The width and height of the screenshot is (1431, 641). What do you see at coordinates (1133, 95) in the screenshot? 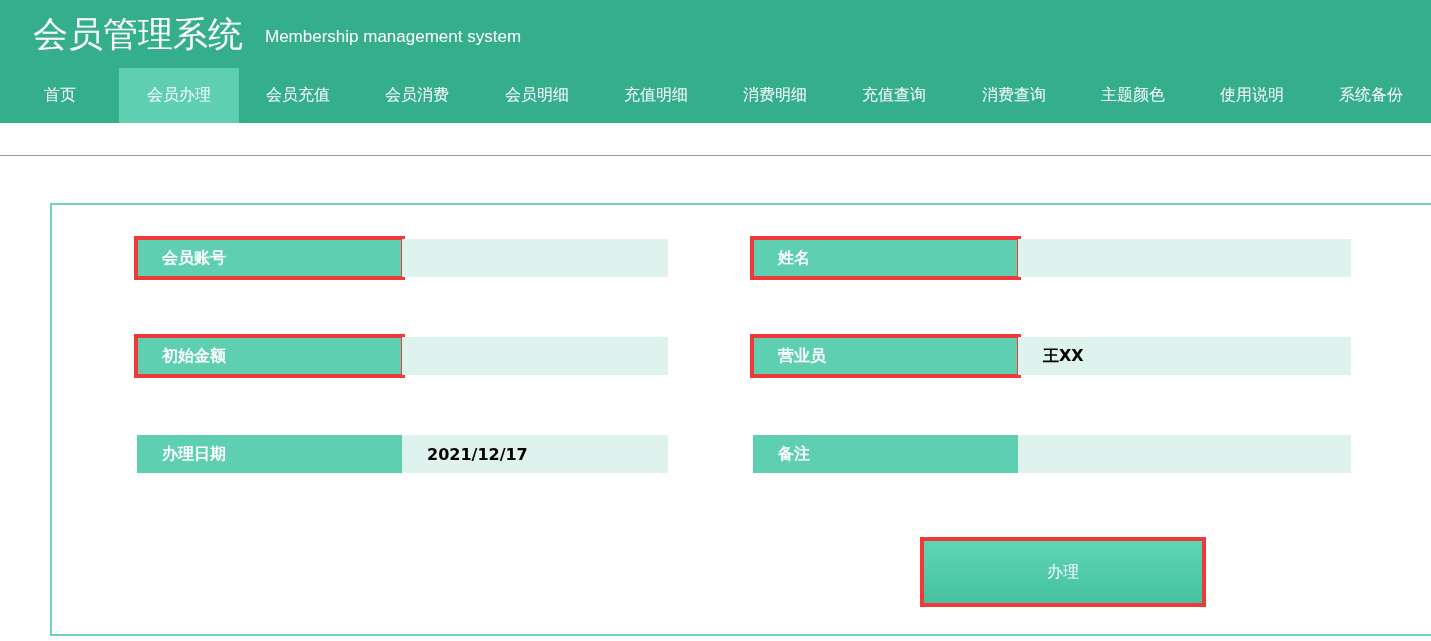
I see `nav-tab: 主题颜色` at bounding box center [1133, 95].